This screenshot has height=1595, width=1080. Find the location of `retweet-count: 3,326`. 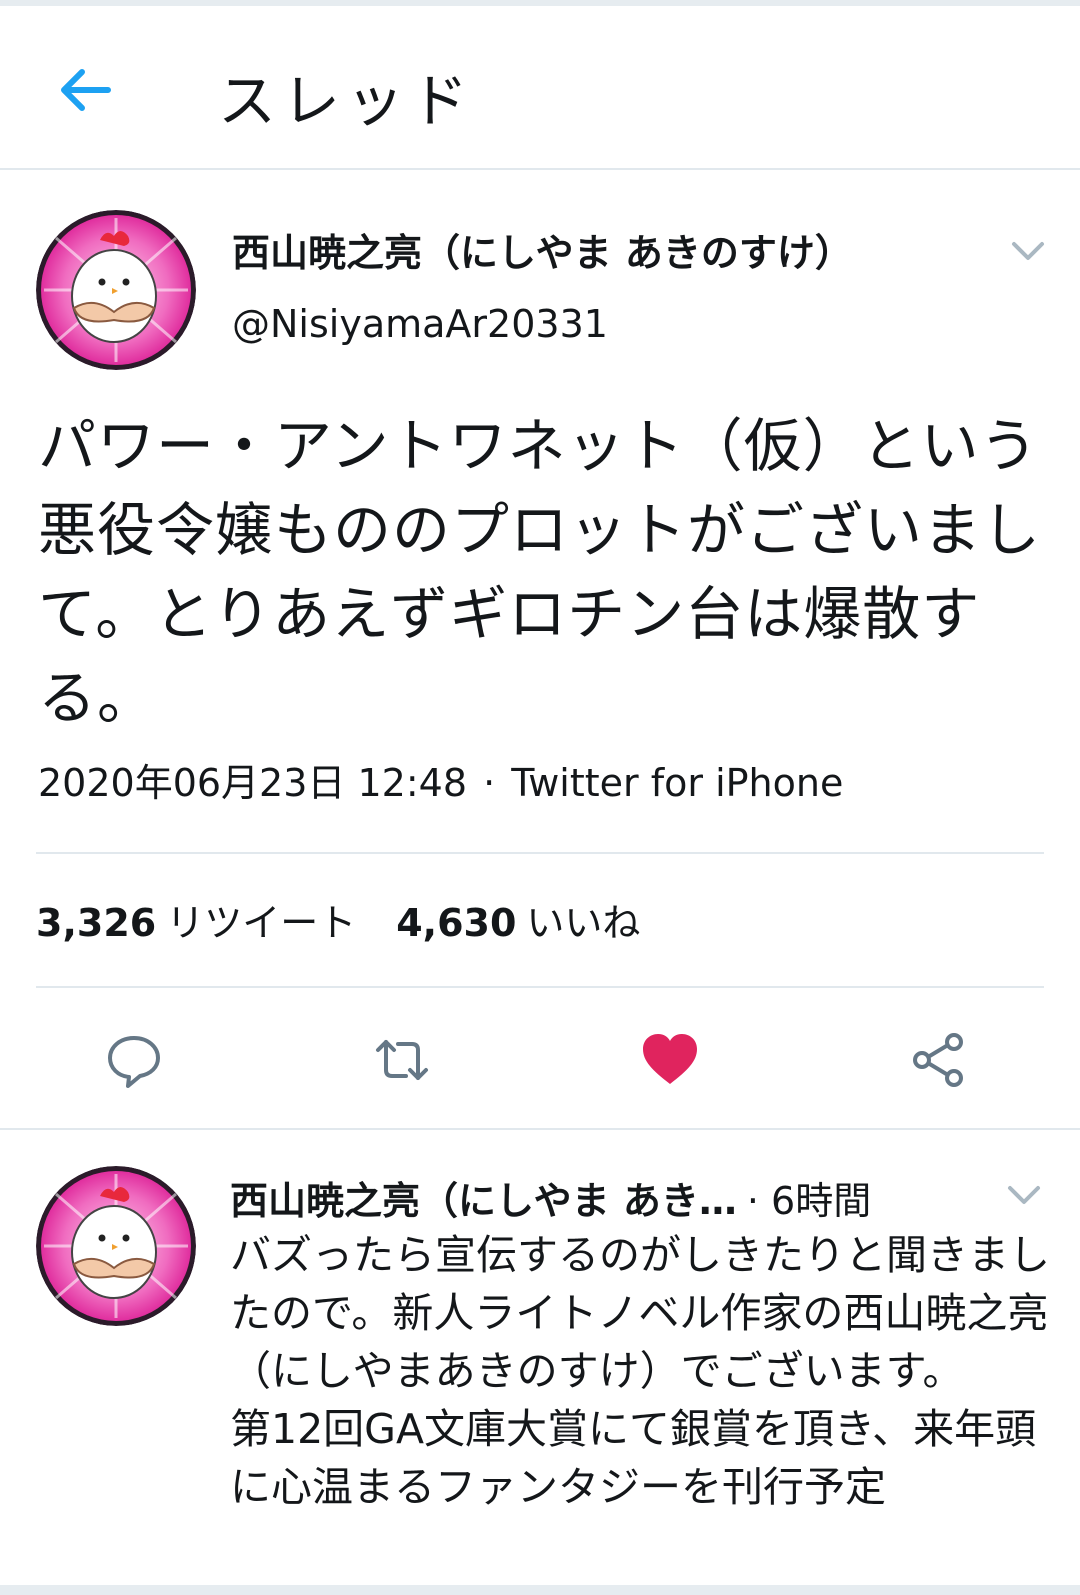

retweet-count: 3,326 is located at coordinates (96, 923).